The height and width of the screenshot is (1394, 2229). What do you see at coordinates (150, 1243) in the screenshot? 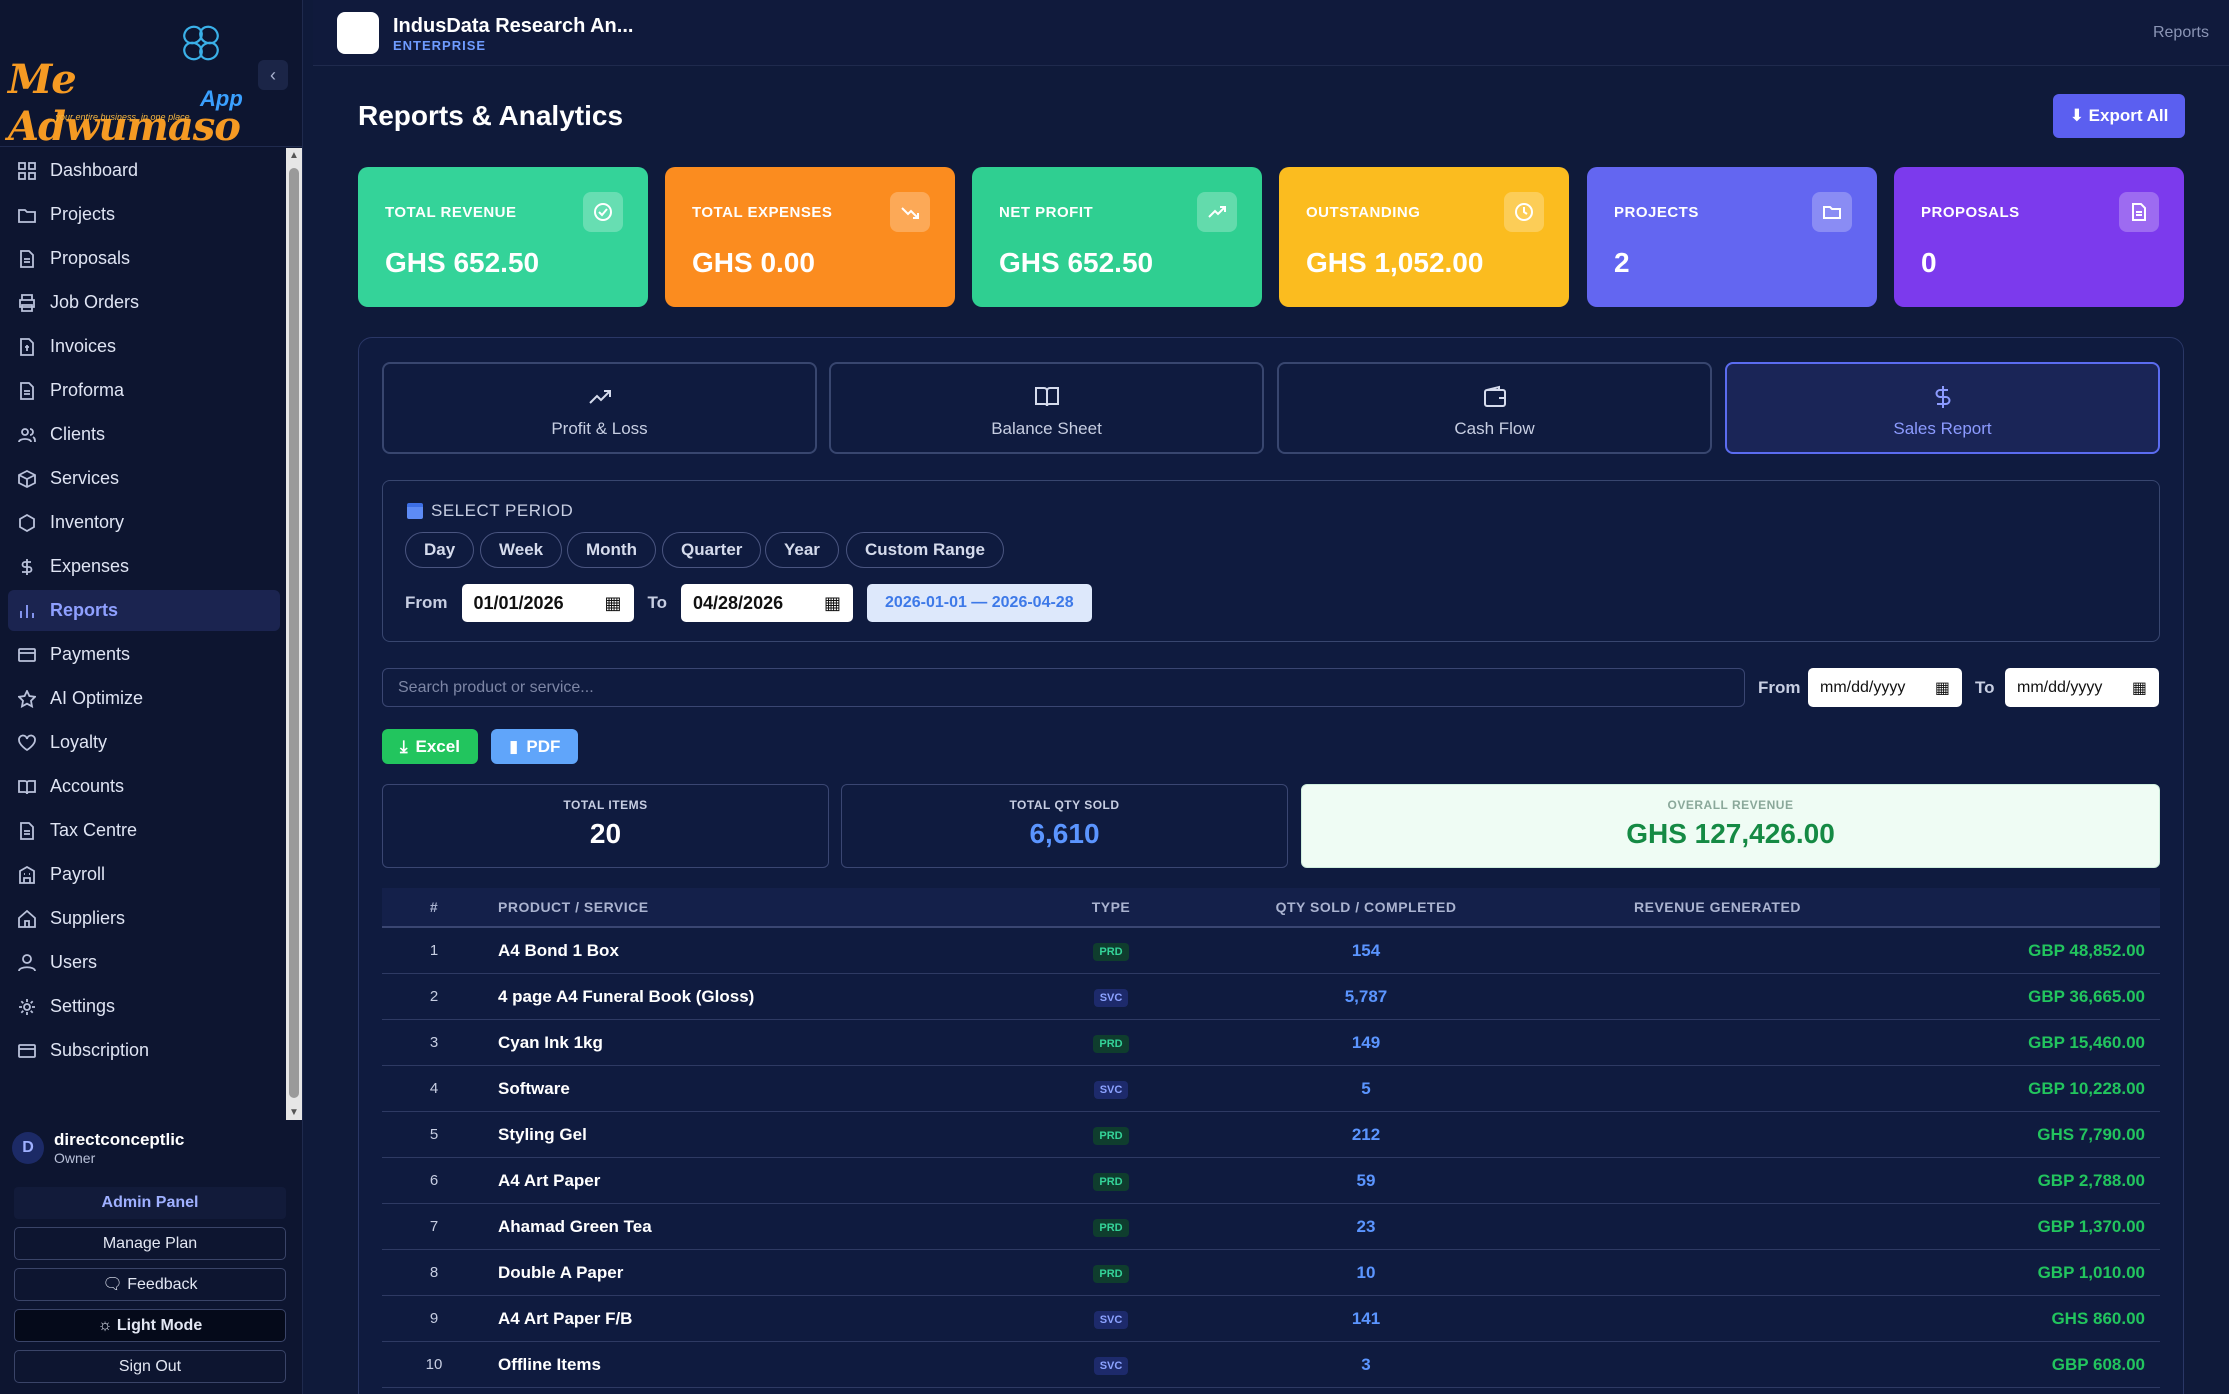
I see `manage-plan-button: Manage Plan` at bounding box center [150, 1243].